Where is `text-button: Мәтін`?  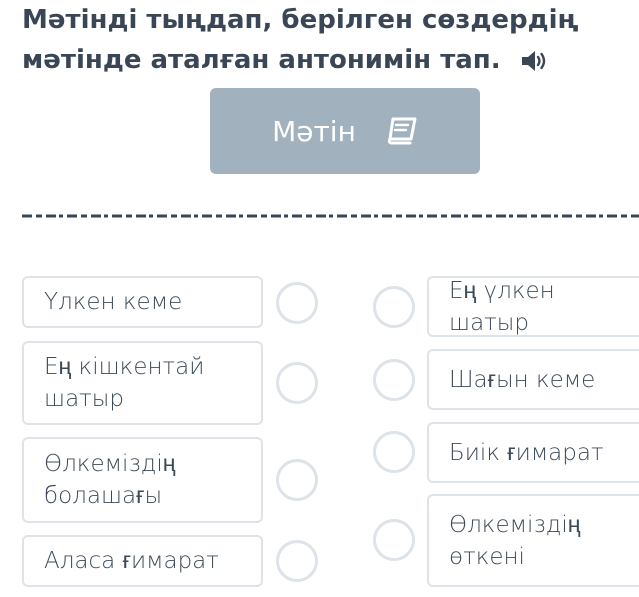
text-button: Мәтін is located at coordinates (345, 131).